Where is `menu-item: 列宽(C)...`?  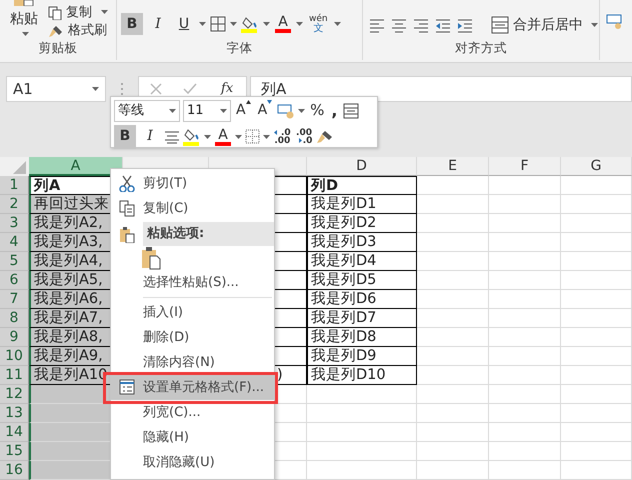 menu-item: 列宽(C)... is located at coordinates (192, 412).